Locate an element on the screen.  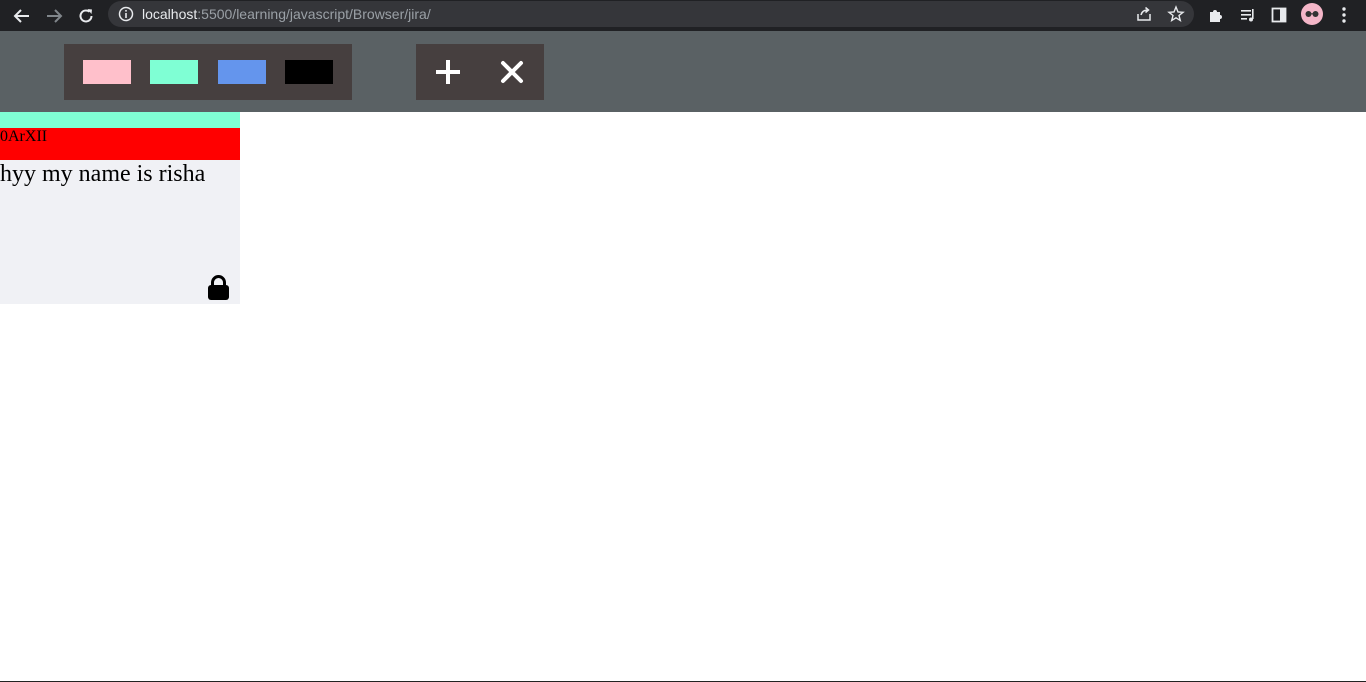
url-path: :5500/learning/javascript/Browser/jira/ is located at coordinates (314, 14).